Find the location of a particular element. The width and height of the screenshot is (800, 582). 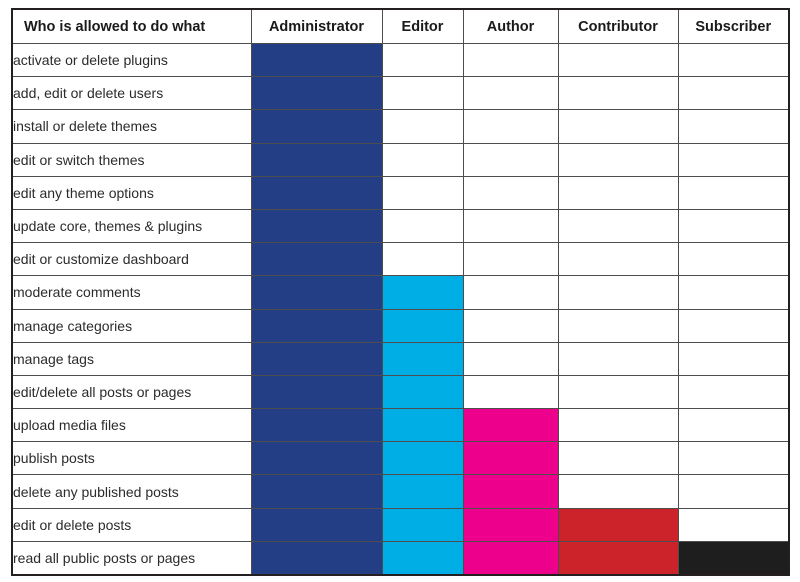

column-header-administrator: Administrator is located at coordinates (316, 26).